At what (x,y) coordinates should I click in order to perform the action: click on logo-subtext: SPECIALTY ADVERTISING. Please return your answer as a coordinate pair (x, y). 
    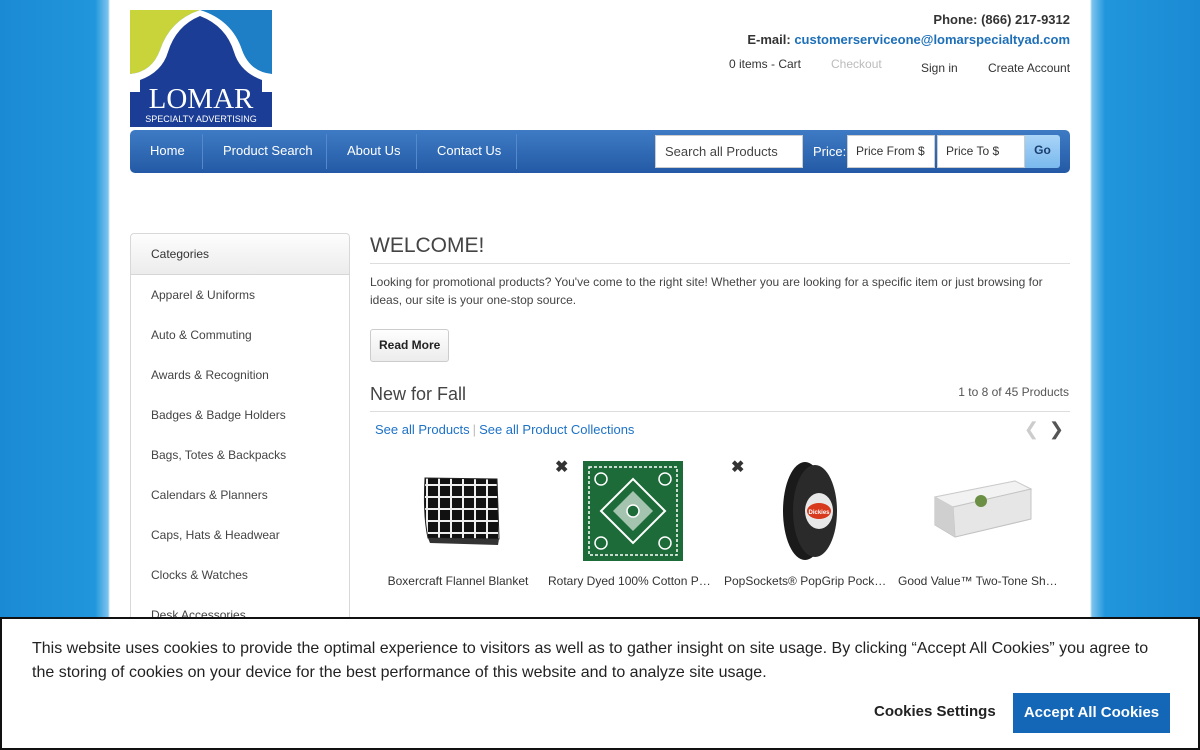
    Looking at the image, I should click on (201, 119).